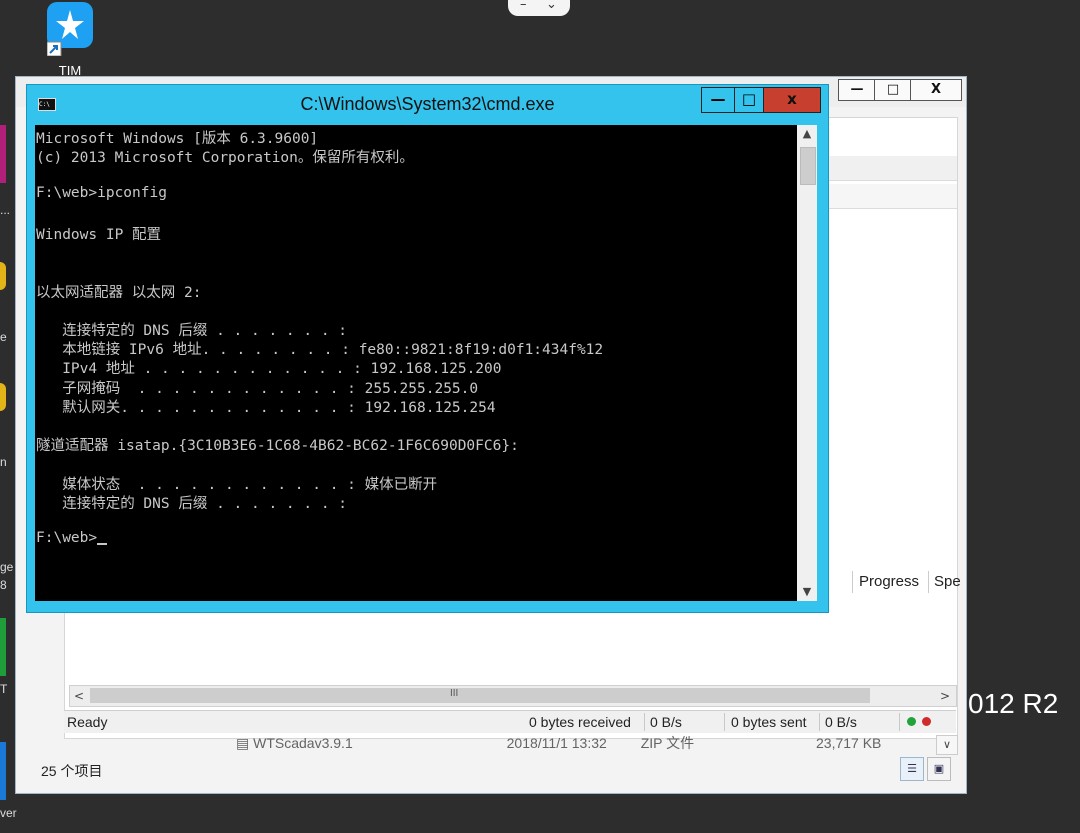 Image resolution: width=1080 pixels, height=833 pixels. What do you see at coordinates (807, 592) in the screenshot?
I see `scroll-down-icon: ▼` at bounding box center [807, 592].